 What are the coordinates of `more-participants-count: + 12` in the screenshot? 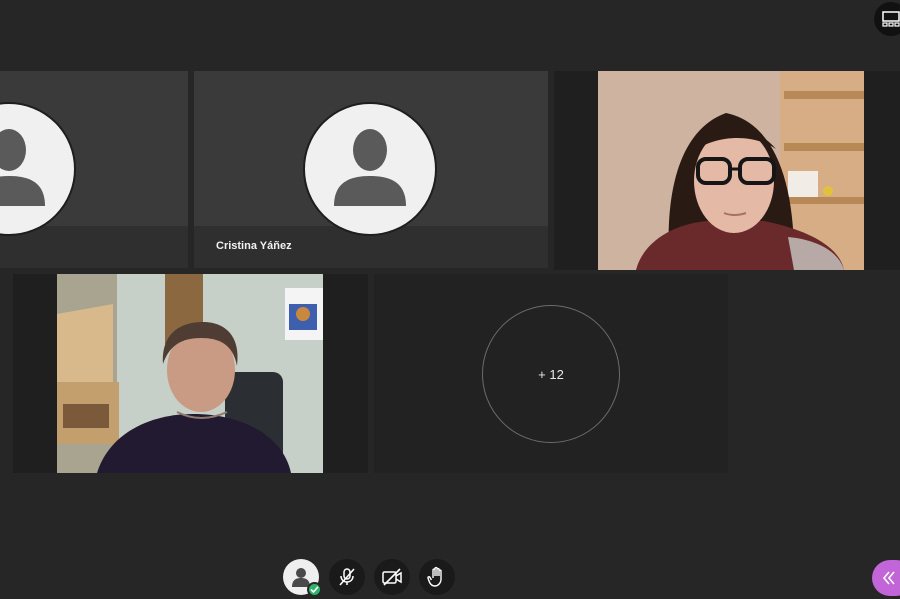 It's located at (551, 374).